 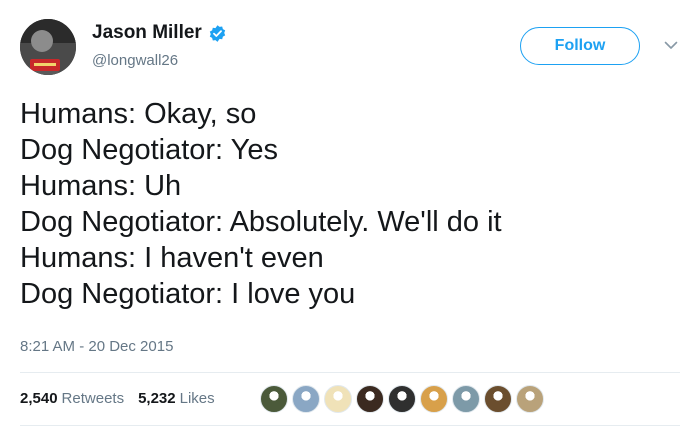 What do you see at coordinates (39, 398) in the screenshot?
I see `retweets-count: 2,540` at bounding box center [39, 398].